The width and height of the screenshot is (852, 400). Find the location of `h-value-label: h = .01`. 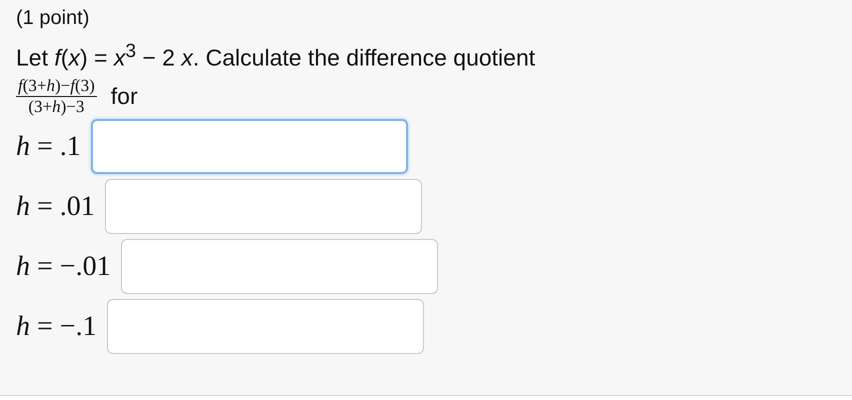

h-value-label: h = .01 is located at coordinates (55, 206).